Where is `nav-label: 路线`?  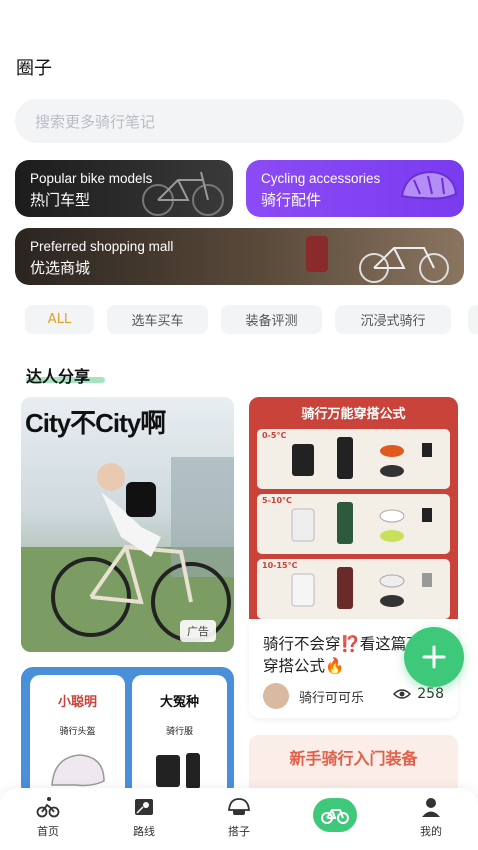
nav-label: 路线 is located at coordinates (144, 831).